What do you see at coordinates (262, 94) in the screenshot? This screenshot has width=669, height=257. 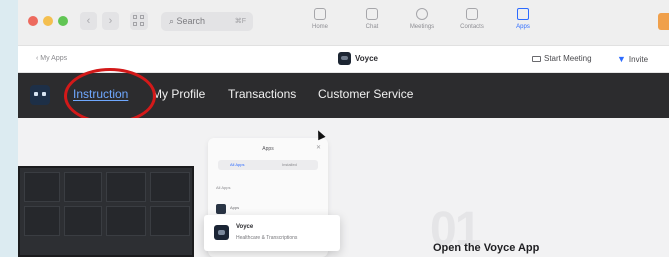 I see `nav-transactions: Transactions` at bounding box center [262, 94].